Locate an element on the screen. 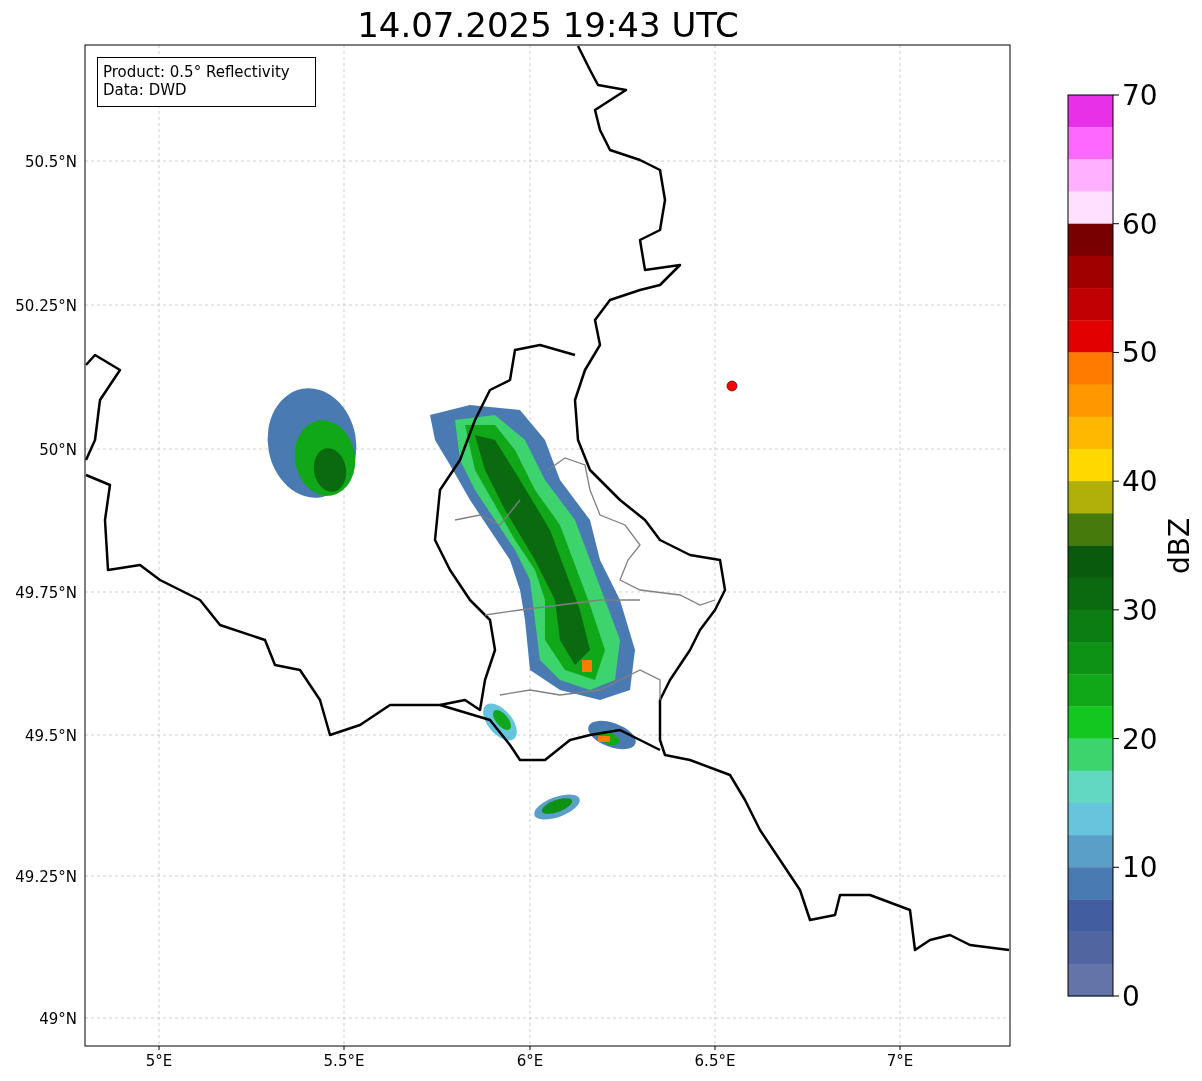  axis-tick-label: 50.5°N is located at coordinates (50, 162).